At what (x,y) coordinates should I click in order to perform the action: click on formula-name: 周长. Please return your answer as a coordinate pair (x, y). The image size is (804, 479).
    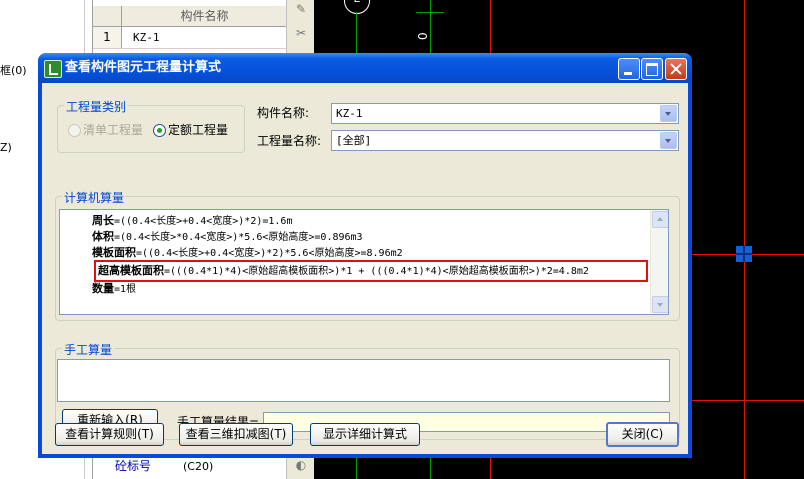
    Looking at the image, I should click on (103, 220).